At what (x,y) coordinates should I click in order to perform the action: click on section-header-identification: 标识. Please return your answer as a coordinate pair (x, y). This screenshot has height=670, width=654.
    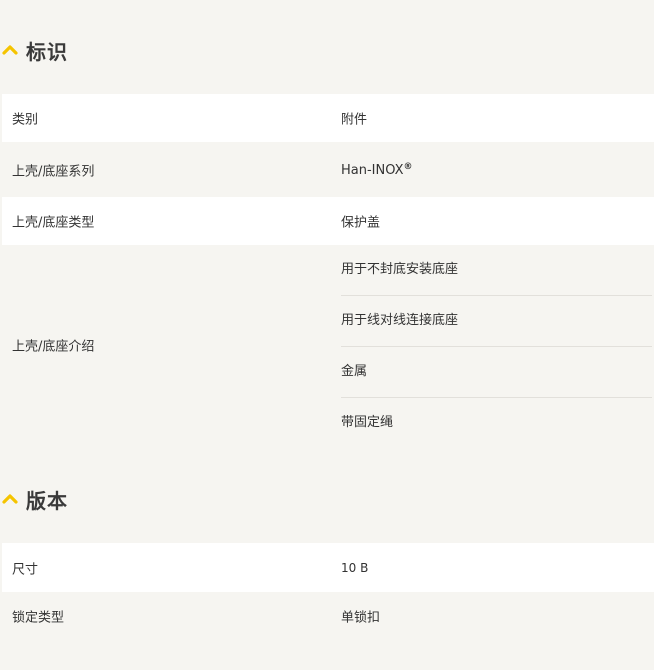
    Looking at the image, I should click on (34, 50).